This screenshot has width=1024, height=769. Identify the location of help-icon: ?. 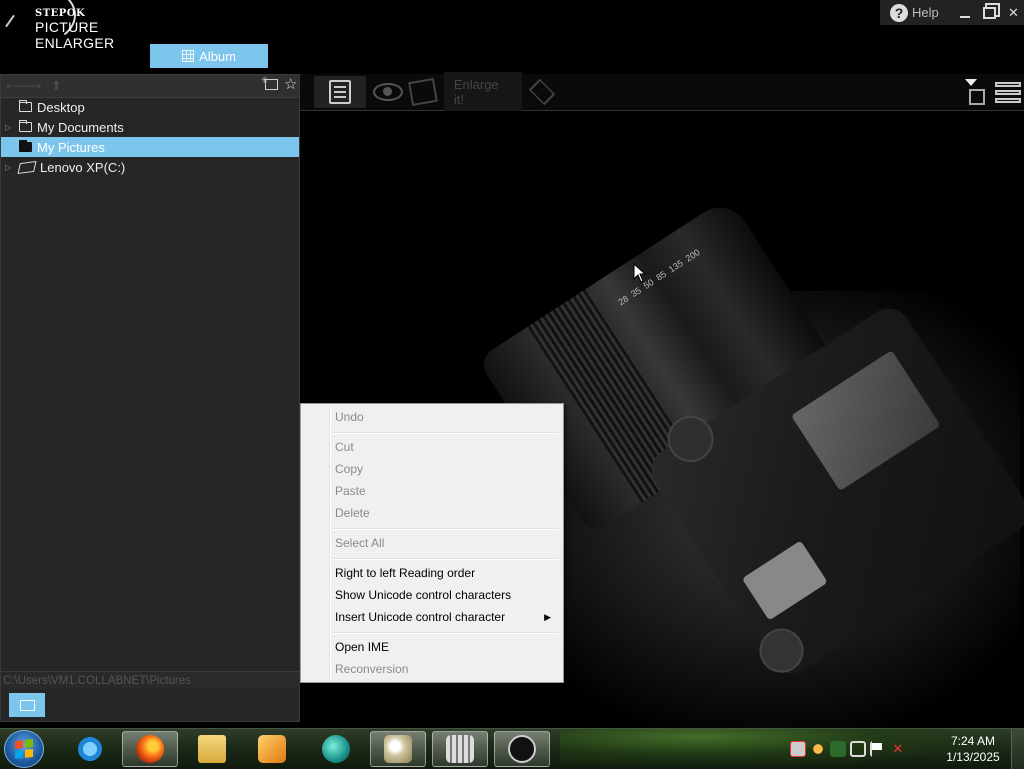
(899, 12).